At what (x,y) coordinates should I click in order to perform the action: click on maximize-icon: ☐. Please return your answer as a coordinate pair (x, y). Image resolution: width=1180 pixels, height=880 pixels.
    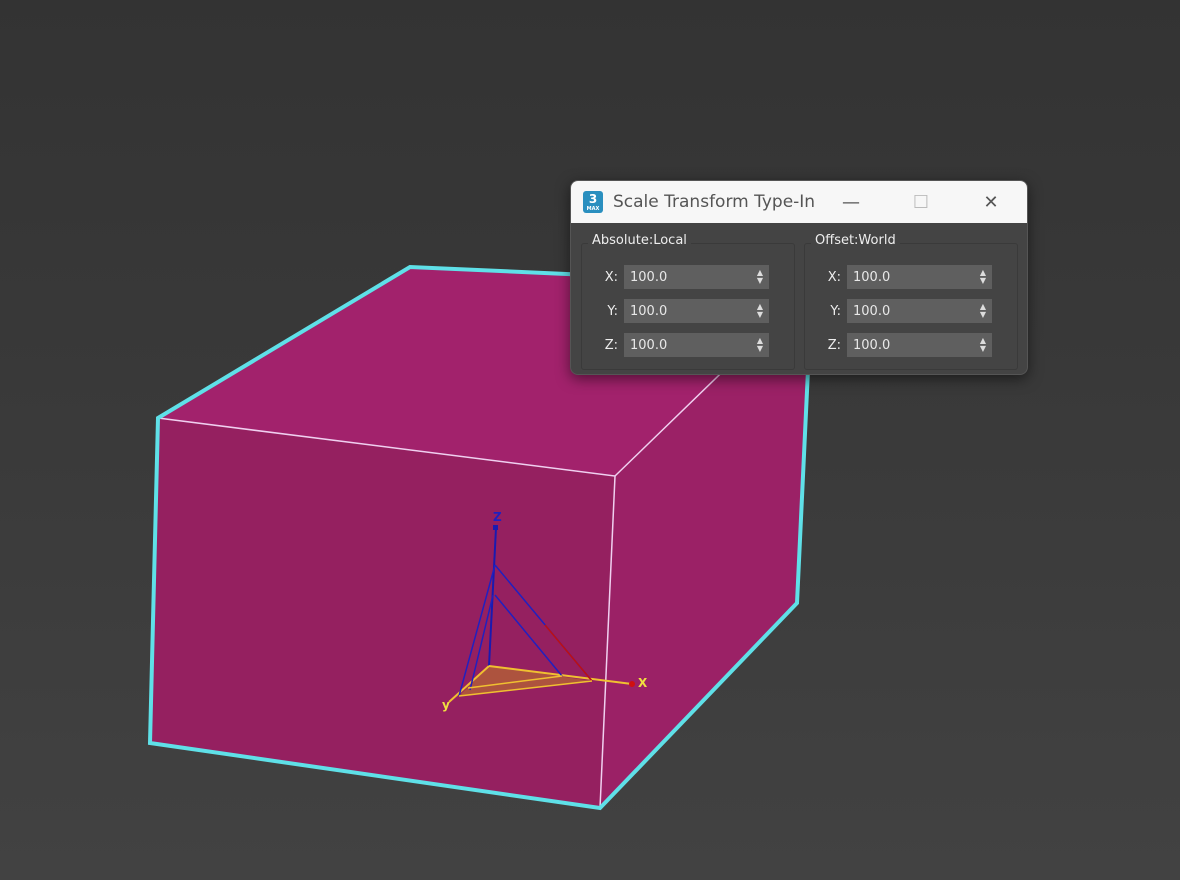
    Looking at the image, I should click on (921, 202).